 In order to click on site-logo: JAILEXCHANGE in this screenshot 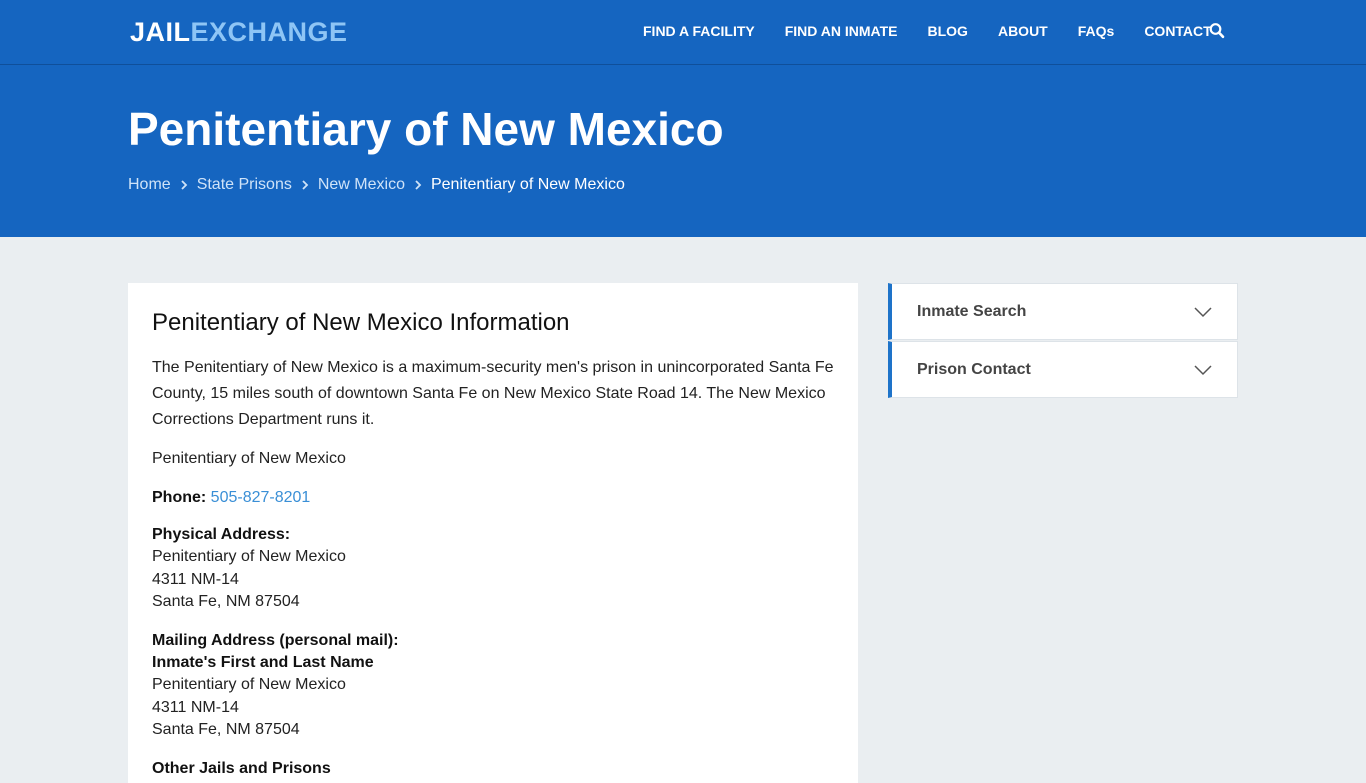, I will do `click(239, 32)`.